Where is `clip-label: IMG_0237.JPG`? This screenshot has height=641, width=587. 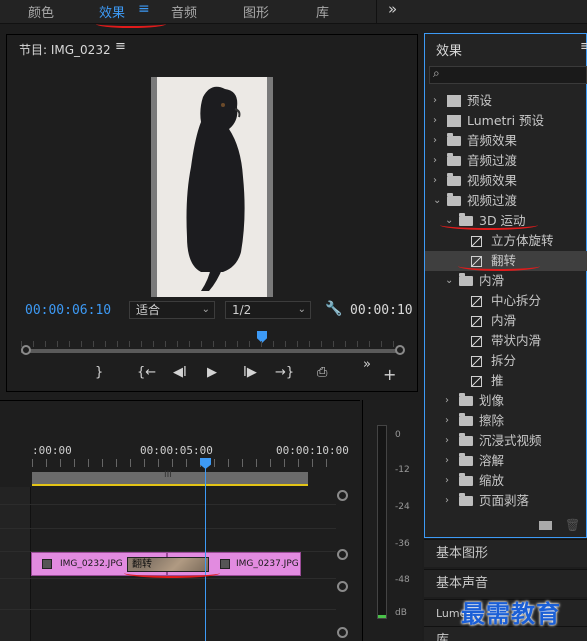
clip-label: IMG_0237.JPG is located at coordinates (267, 564).